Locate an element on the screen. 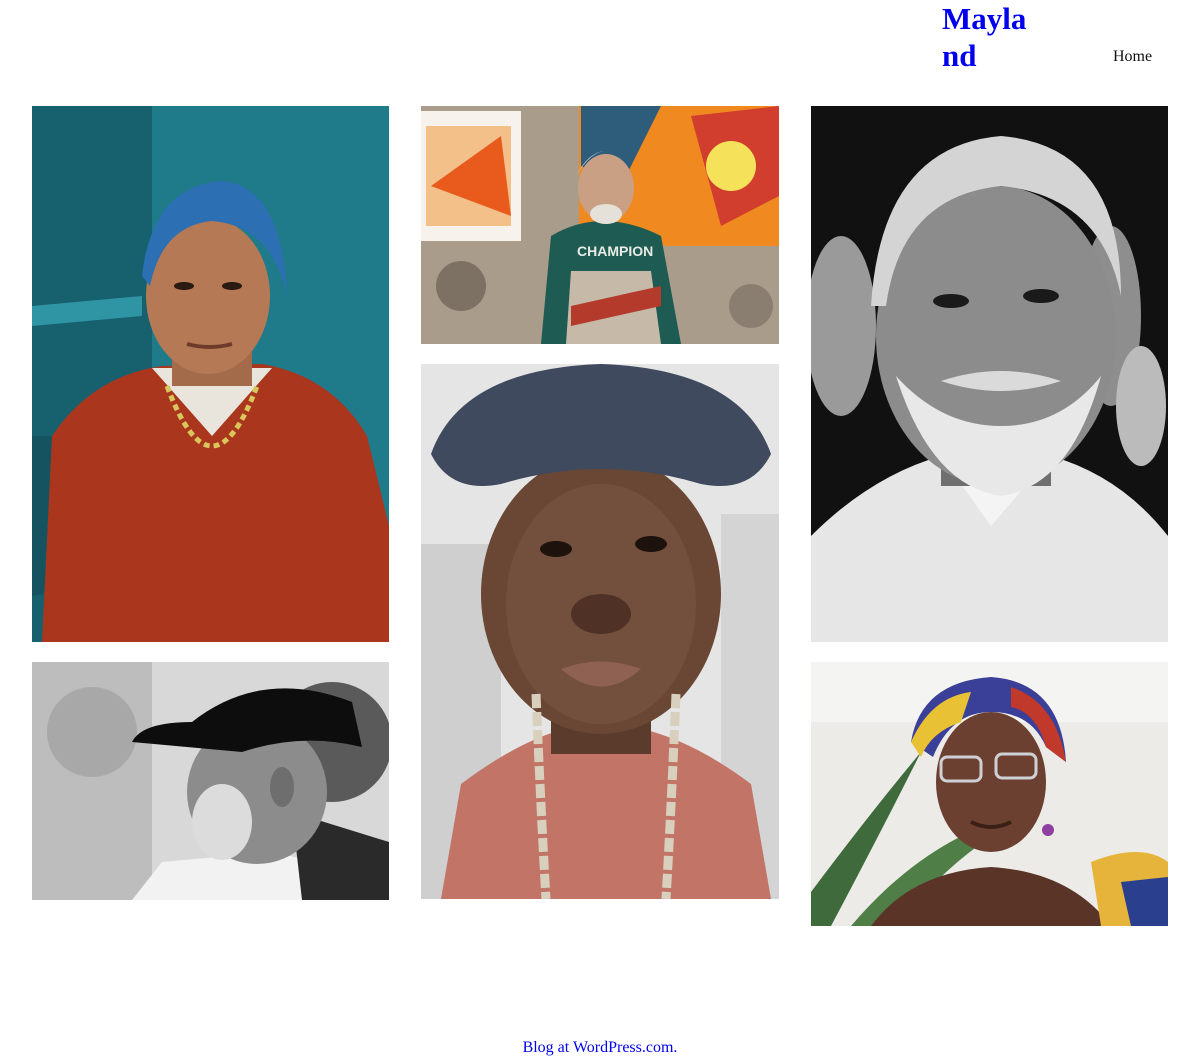 This screenshot has height=1058, width=1200. footer-wordpress-link: Blog at WordPress.com. is located at coordinates (600, 1048).